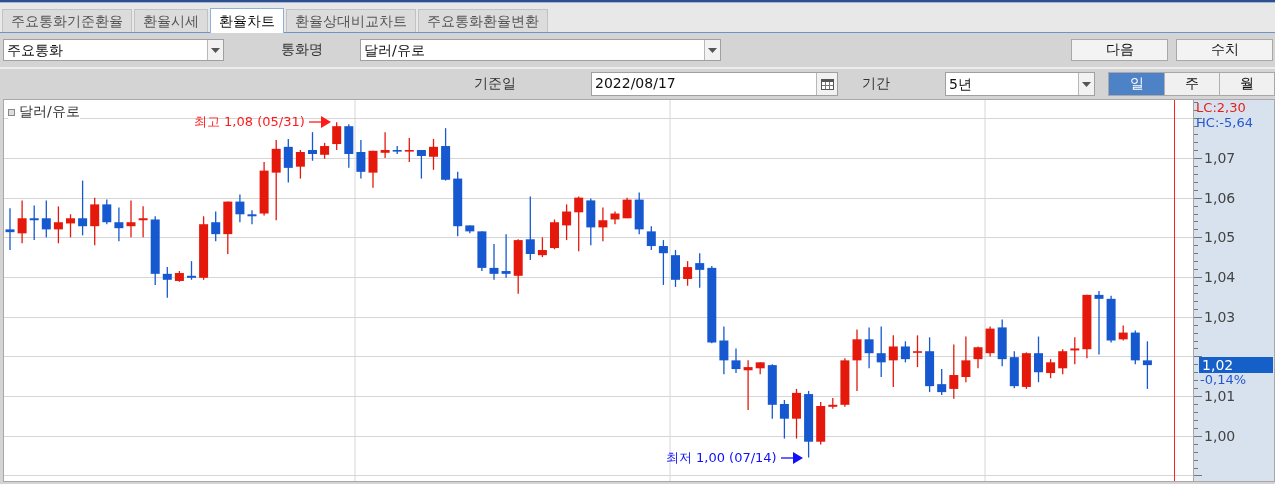  What do you see at coordinates (249, 122) in the screenshot?
I see `high-price-label: 최고 1,08 (05/31)` at bounding box center [249, 122].